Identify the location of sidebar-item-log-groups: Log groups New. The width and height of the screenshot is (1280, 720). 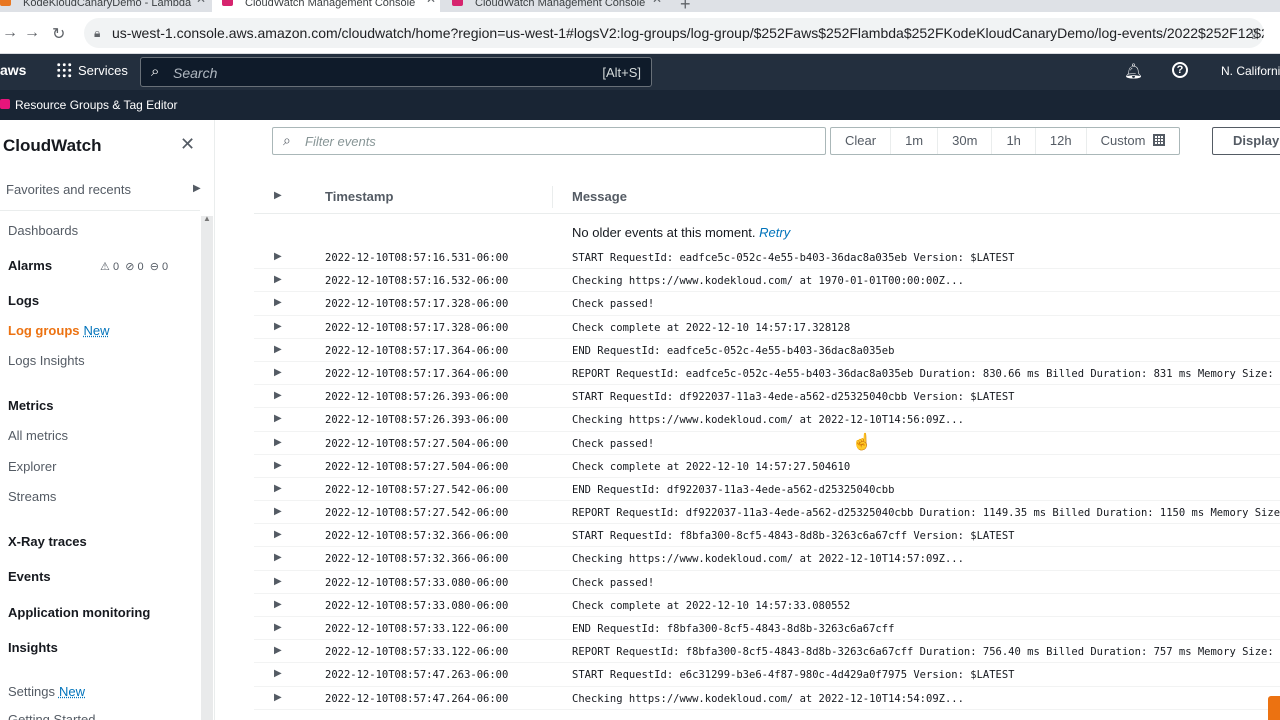
(59, 330).